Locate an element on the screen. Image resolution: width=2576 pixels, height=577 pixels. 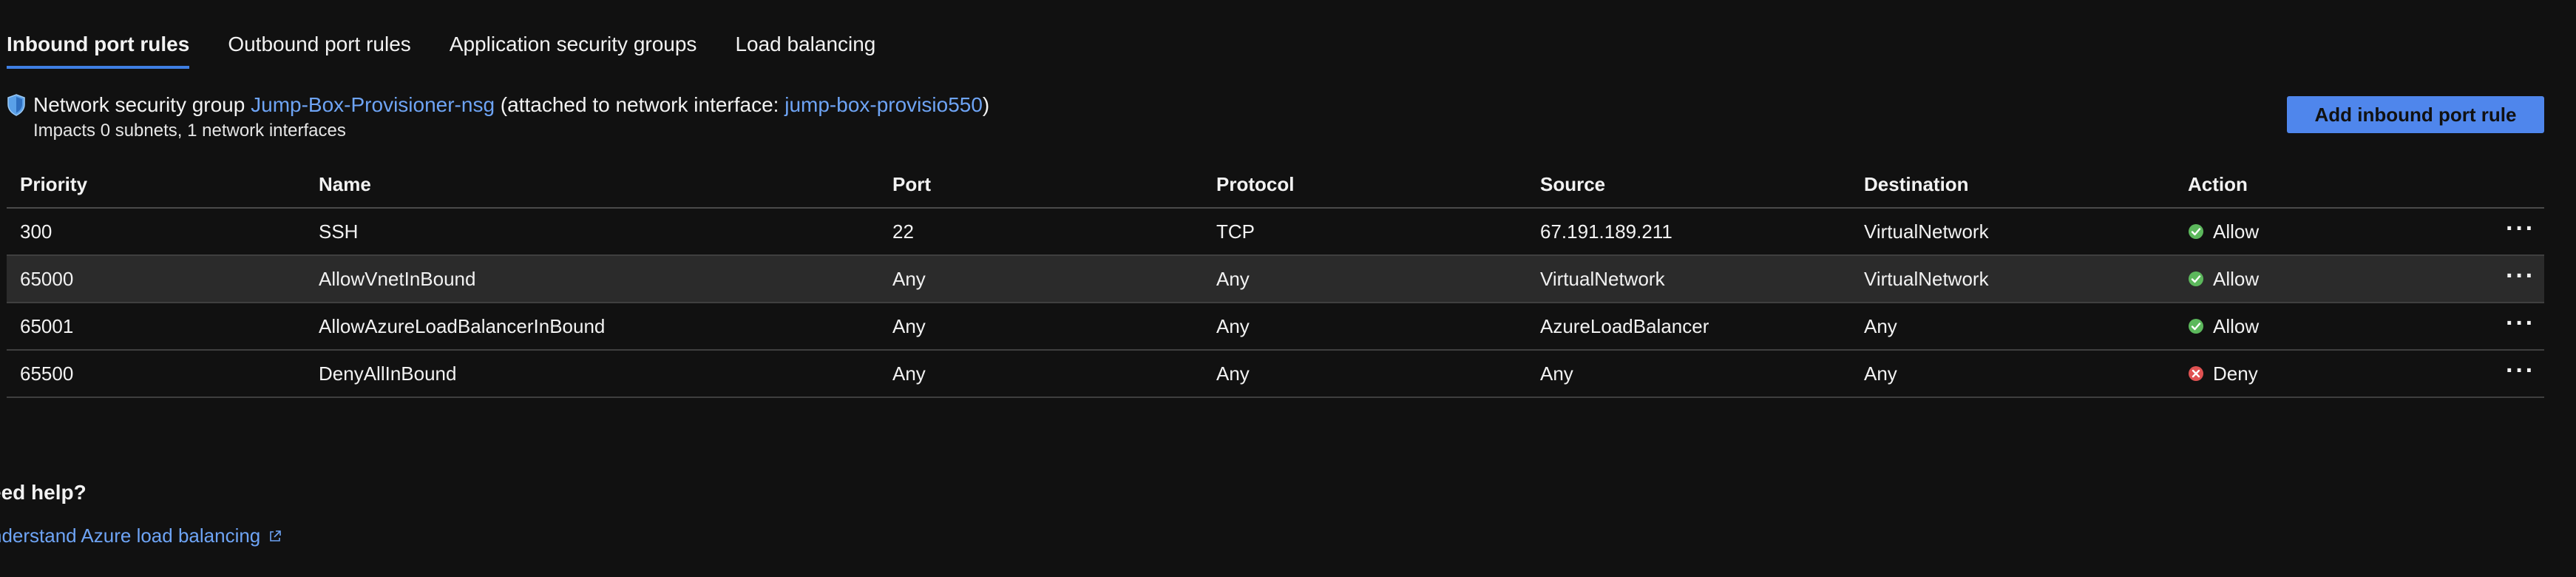
column-header-destination: Destination is located at coordinates (1916, 184).